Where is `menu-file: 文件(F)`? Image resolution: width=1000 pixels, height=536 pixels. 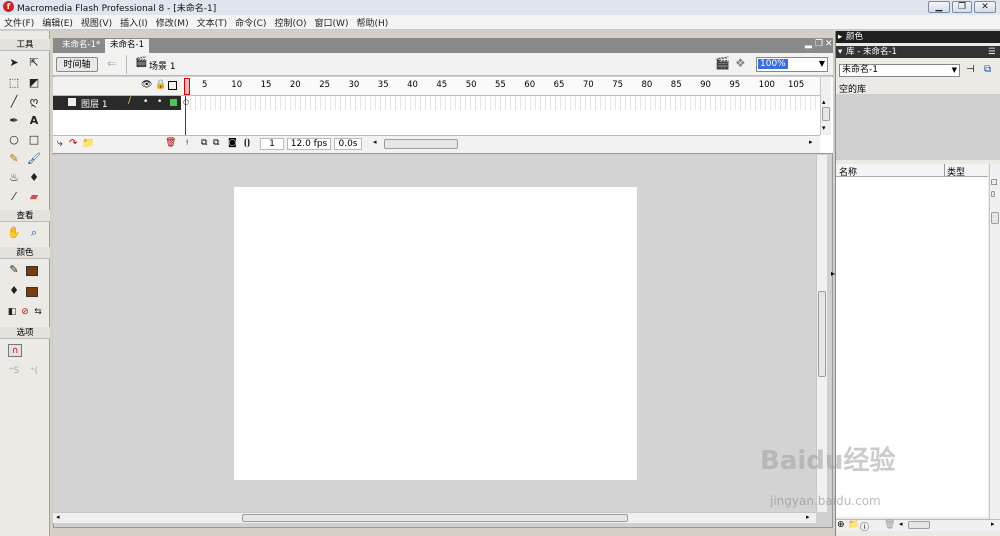 menu-file: 文件(F) is located at coordinates (19, 22).